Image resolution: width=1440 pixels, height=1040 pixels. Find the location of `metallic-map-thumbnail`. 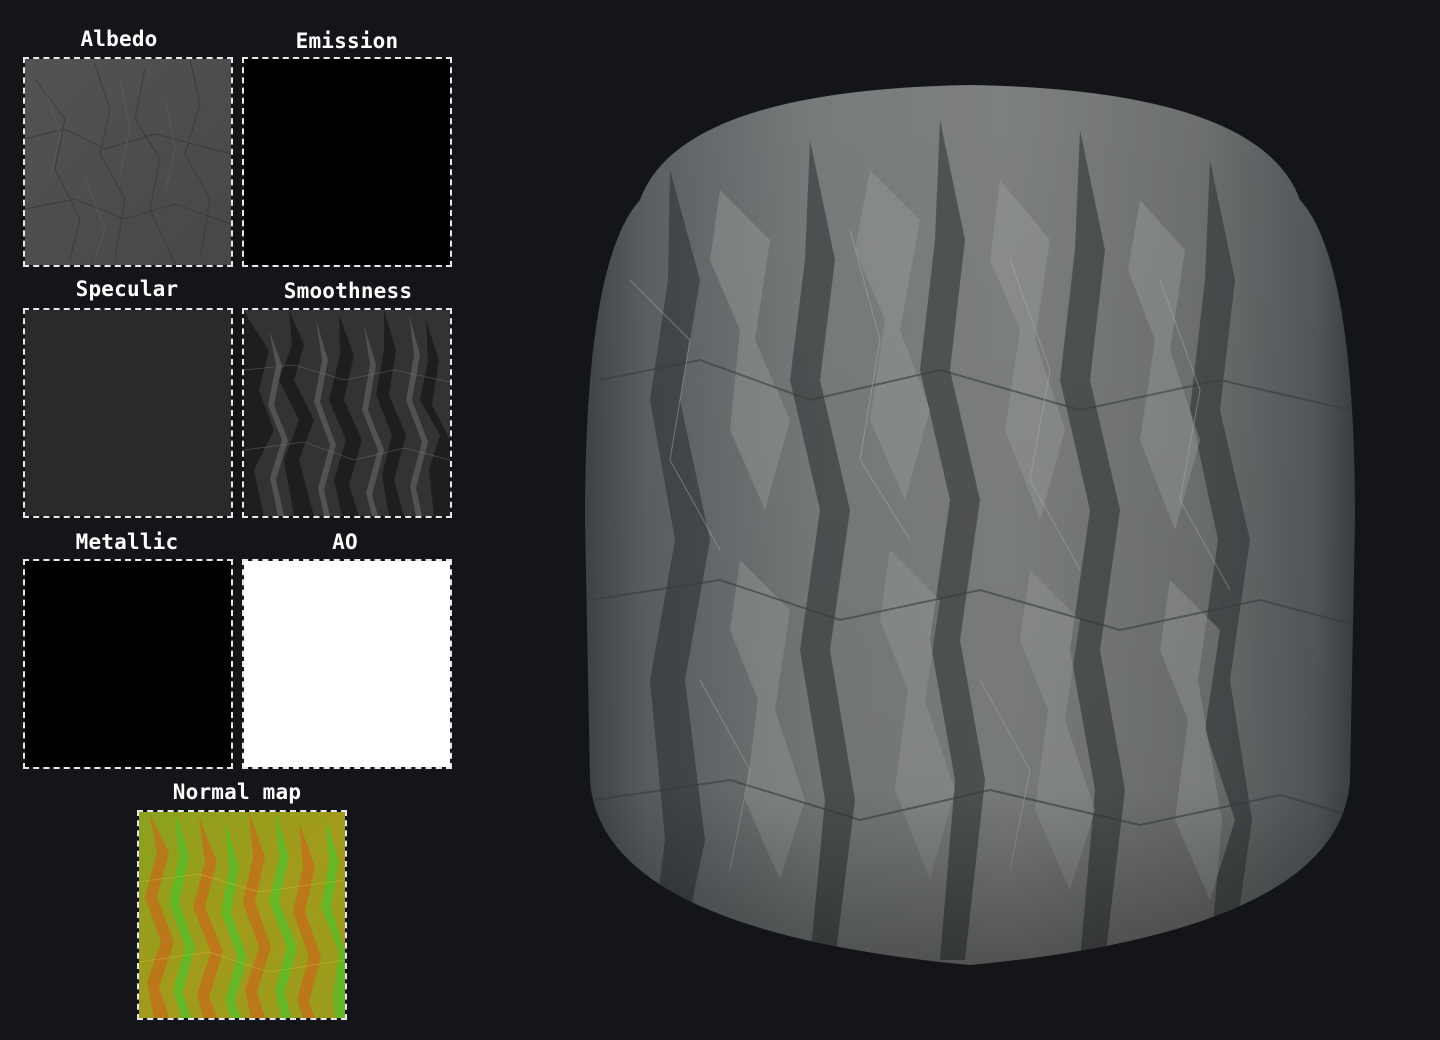

metallic-map-thumbnail is located at coordinates (128, 664).